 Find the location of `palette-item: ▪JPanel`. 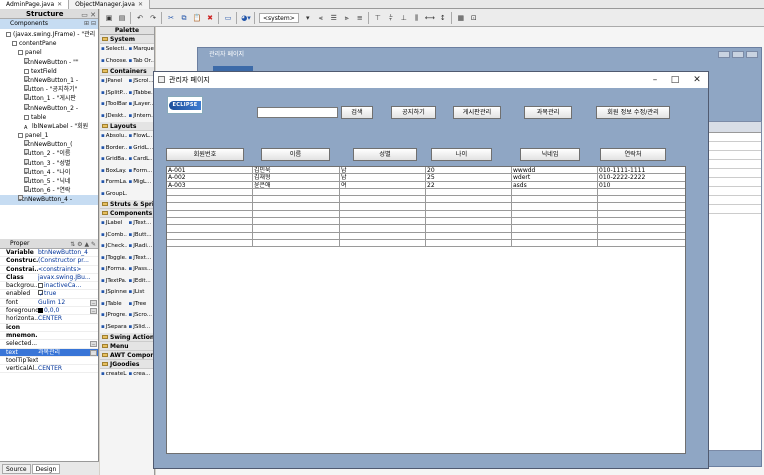

palette-item: ▪JPanel is located at coordinates (113, 82).